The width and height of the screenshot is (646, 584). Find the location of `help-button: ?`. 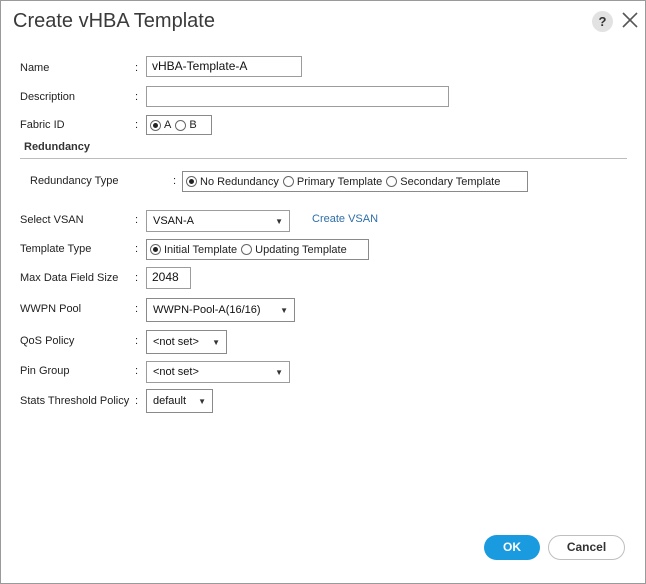

help-button: ? is located at coordinates (602, 21).